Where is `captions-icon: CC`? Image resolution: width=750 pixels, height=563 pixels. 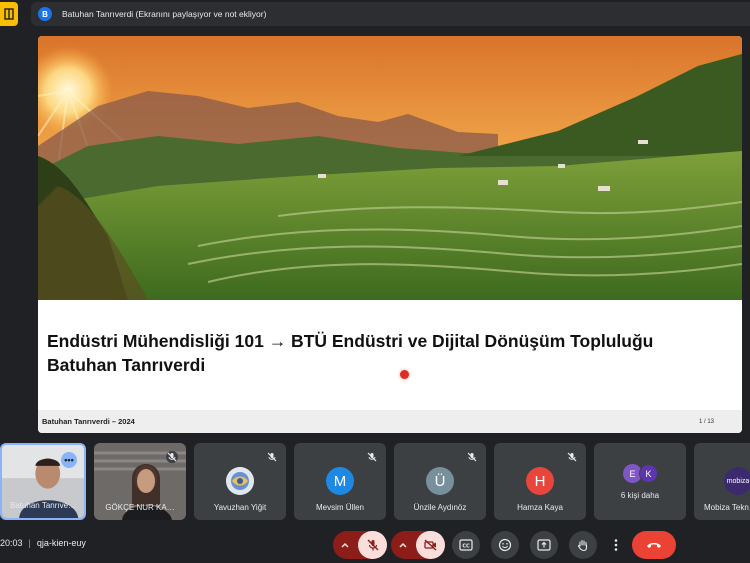 captions-icon: CC is located at coordinates (466, 545).